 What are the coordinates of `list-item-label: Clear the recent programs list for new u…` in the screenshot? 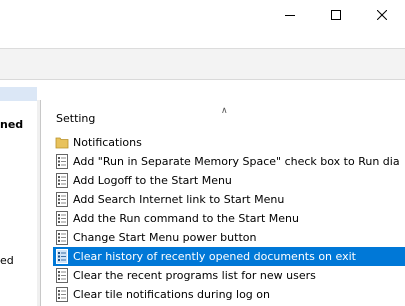 It's located at (194, 275).